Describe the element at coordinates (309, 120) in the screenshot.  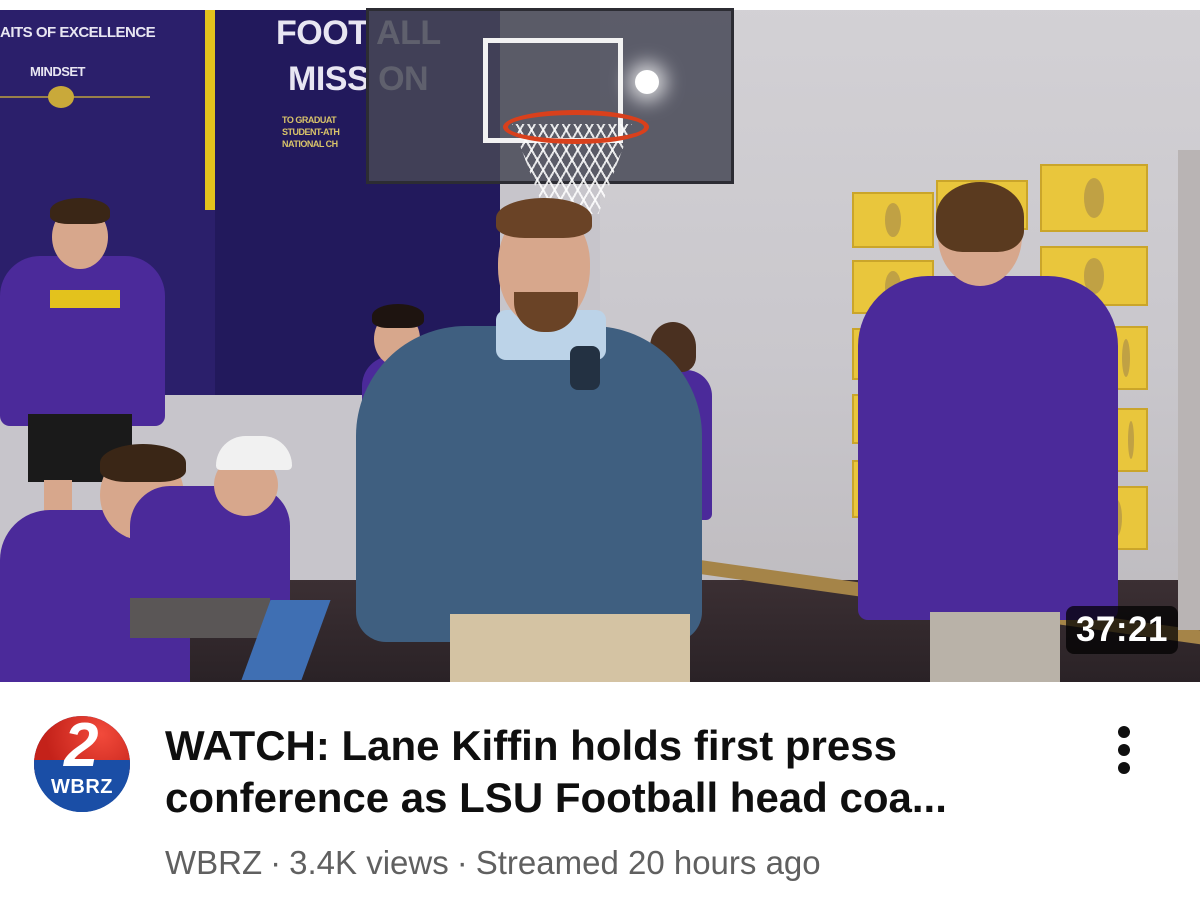
I see `banner-text-line: TO GRADUAT` at that location.